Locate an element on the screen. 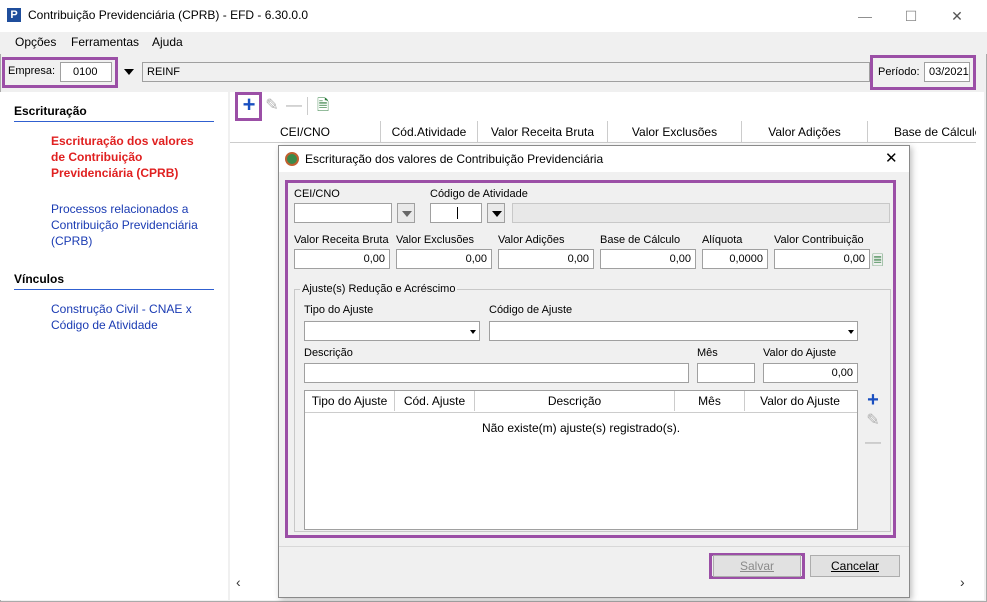 The image size is (987, 602). ajustes-group-title: Ajuste(s) Redução e Acréscimo is located at coordinates (379, 289).